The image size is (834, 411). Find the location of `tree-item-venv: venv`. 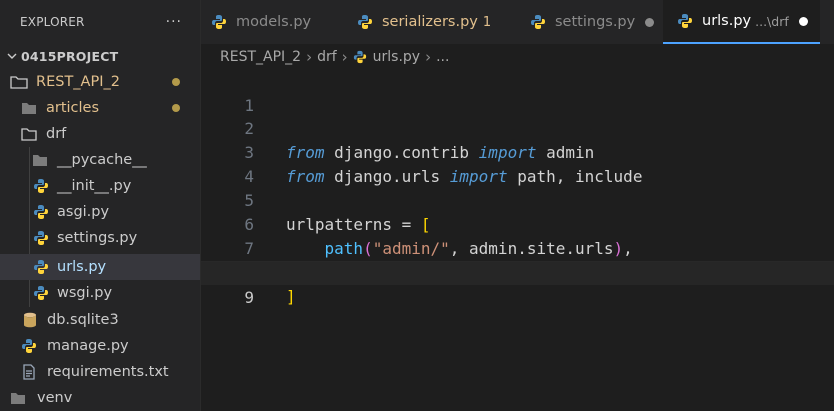

tree-item-venv: venv is located at coordinates (100, 398).